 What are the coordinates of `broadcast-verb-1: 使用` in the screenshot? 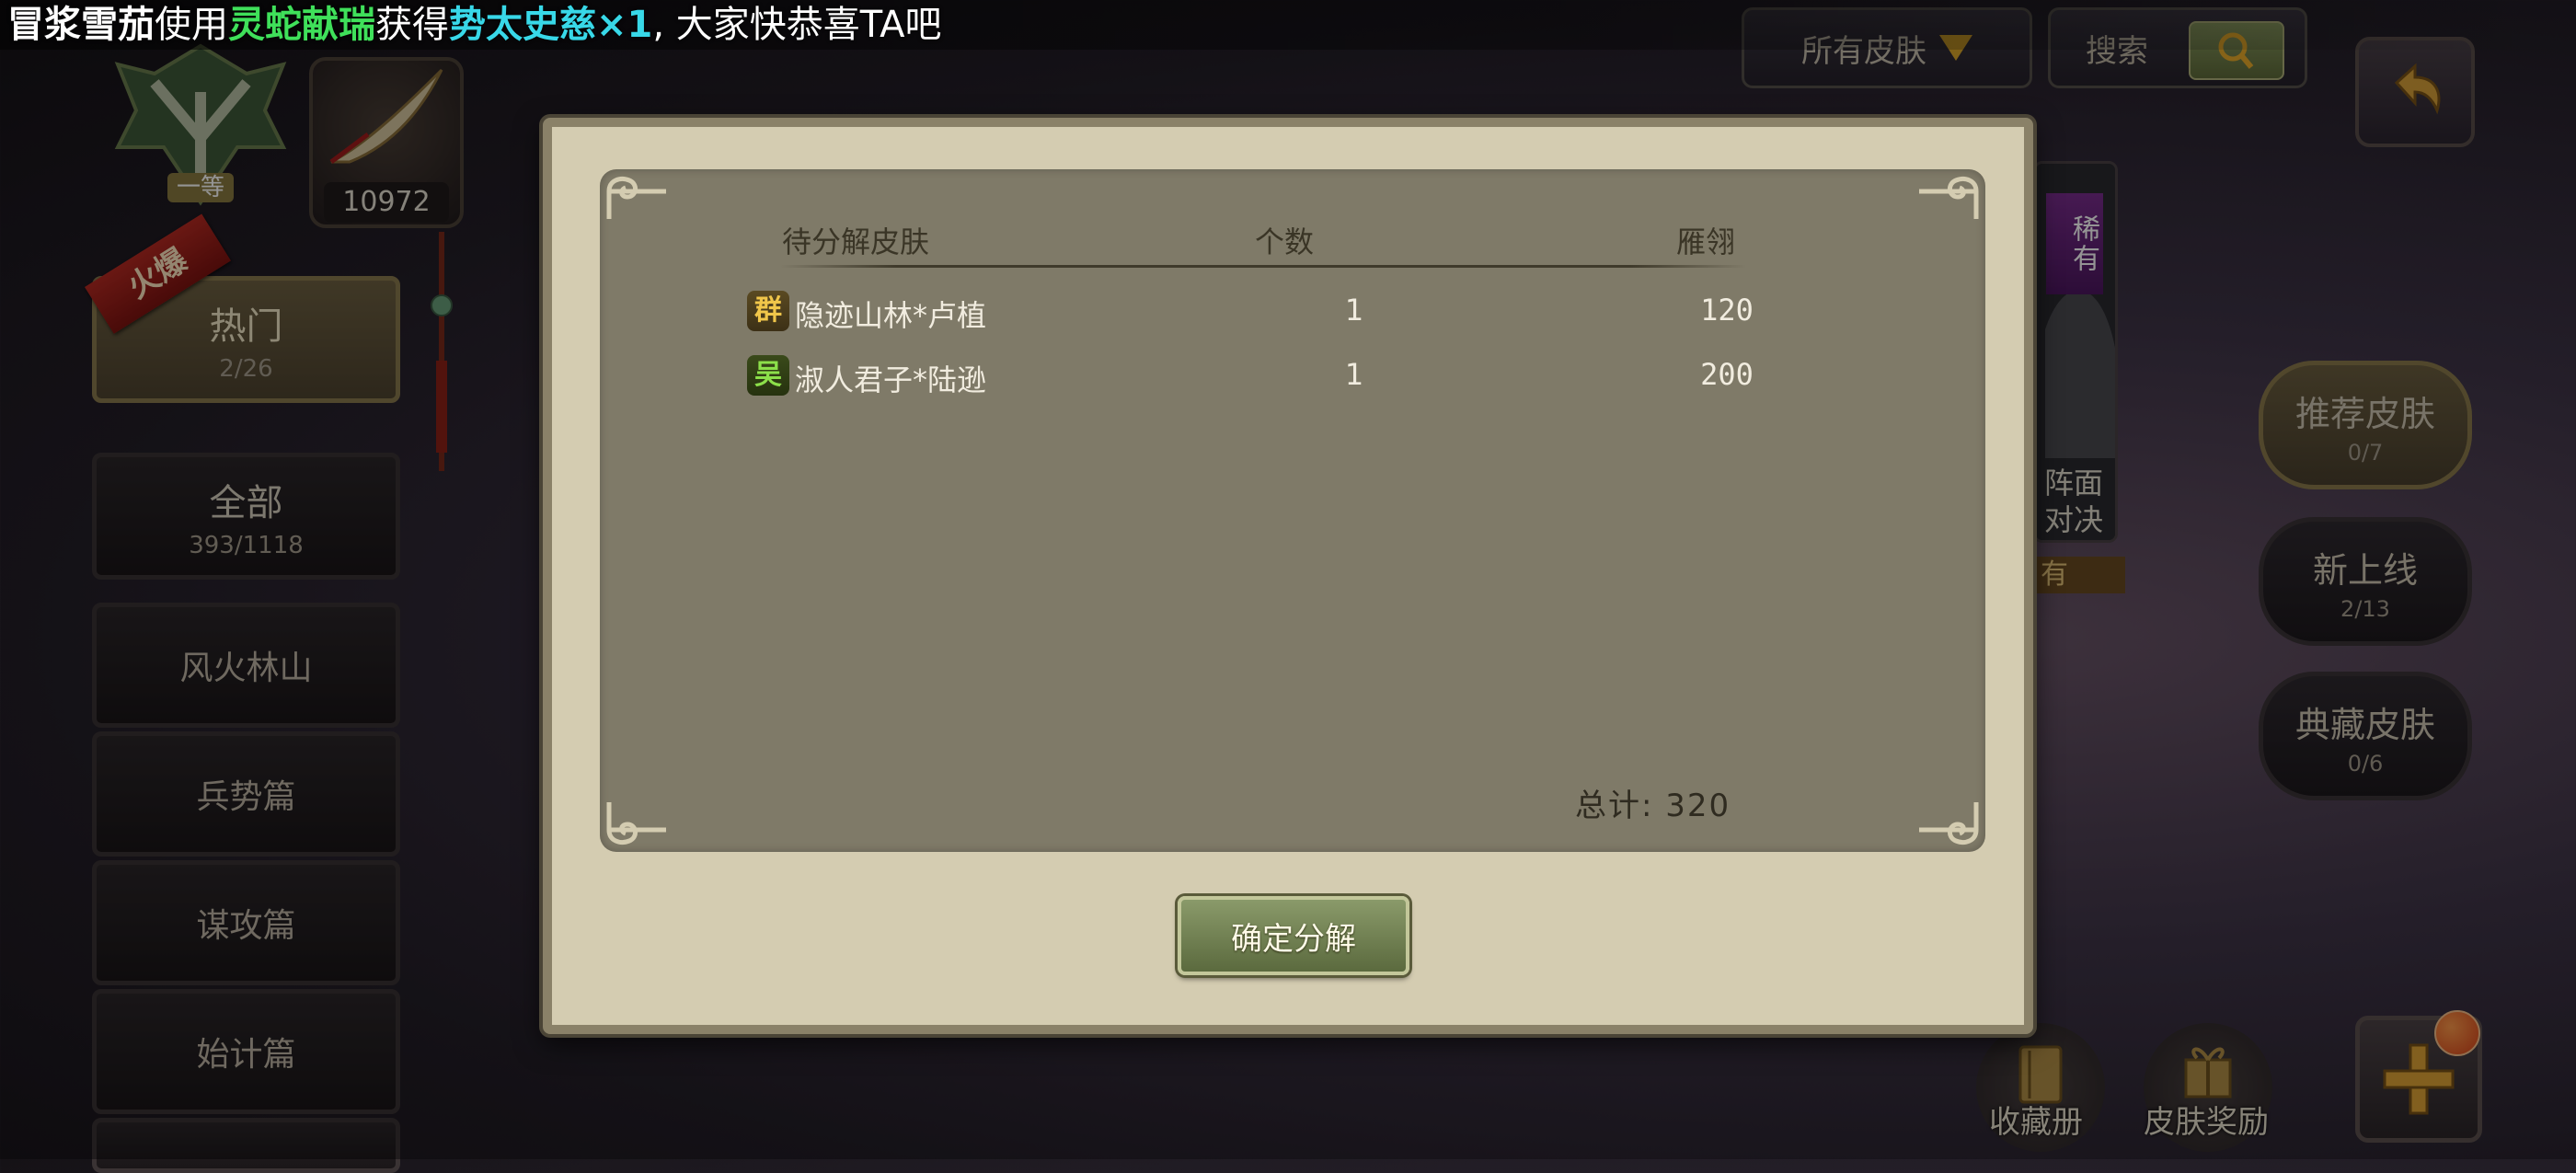 It's located at (191, 25).